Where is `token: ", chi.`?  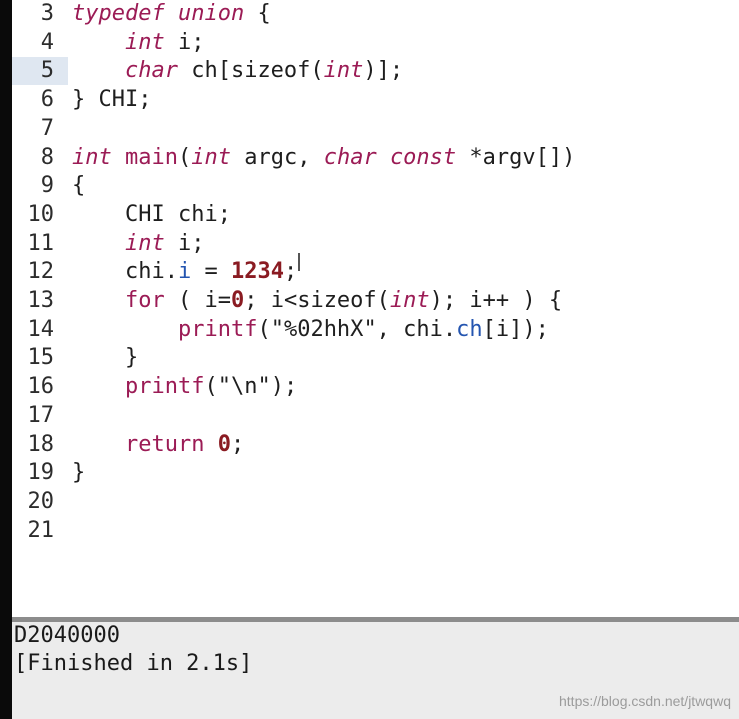 token: ", chi. is located at coordinates (410, 329).